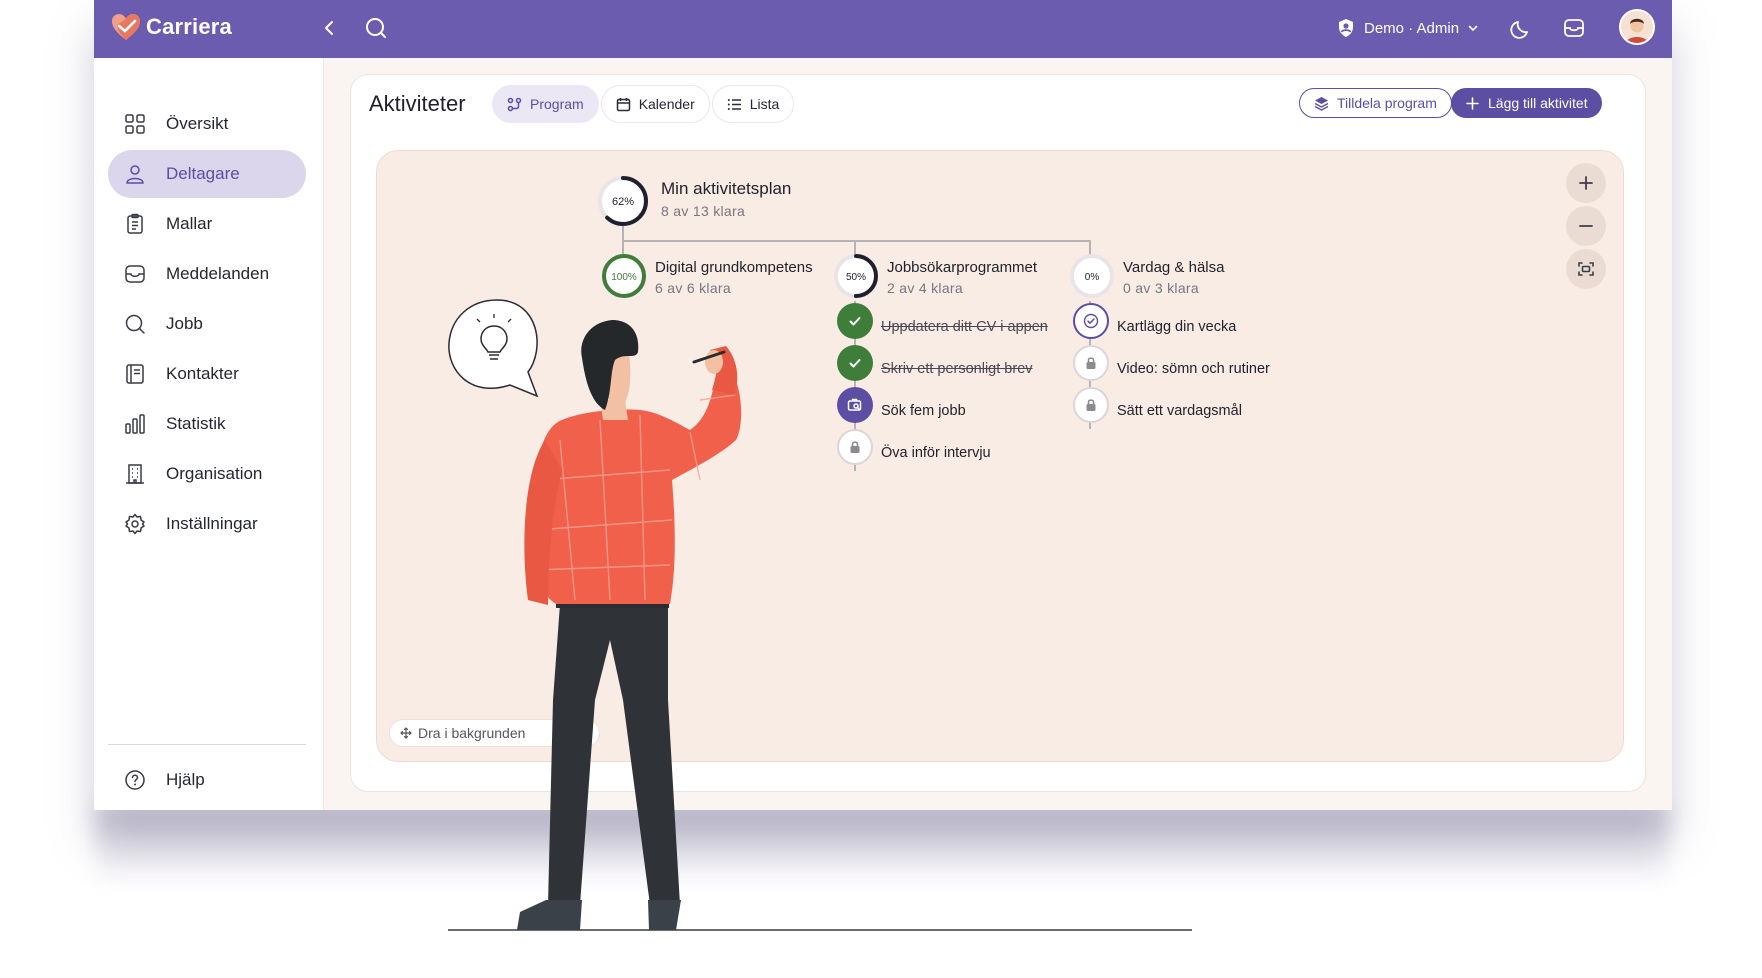  I want to click on sidebar-item-hjalp: Hjälp, so click(207, 780).